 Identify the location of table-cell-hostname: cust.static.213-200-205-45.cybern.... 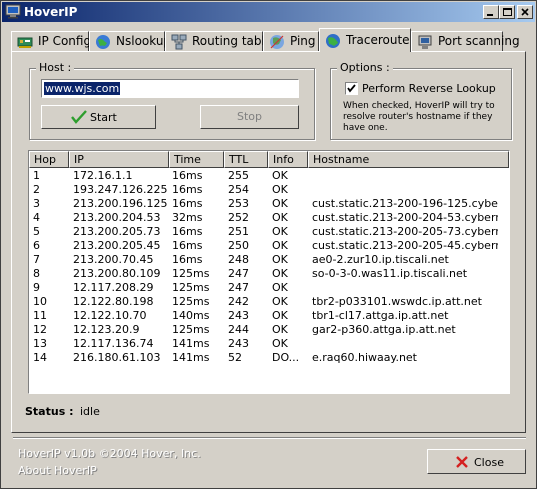
(405, 245).